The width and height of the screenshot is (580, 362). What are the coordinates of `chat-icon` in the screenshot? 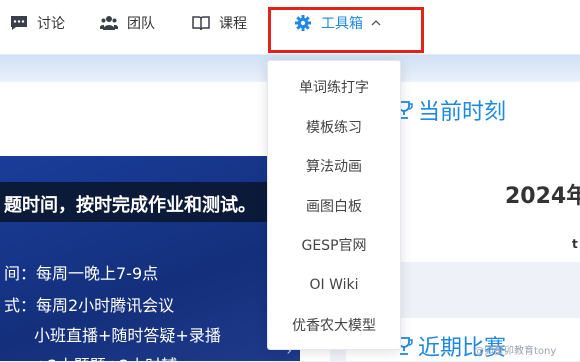 It's located at (19, 23).